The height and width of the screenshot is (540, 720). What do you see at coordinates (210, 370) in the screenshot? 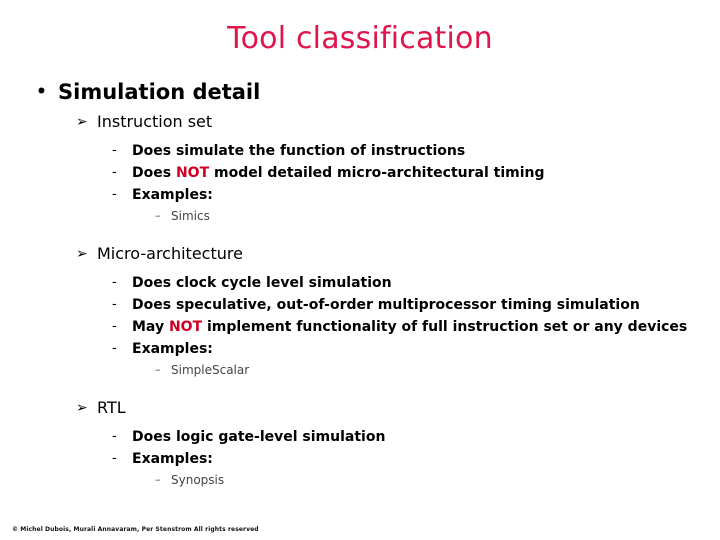
I see `example-label: SimpleScalar` at bounding box center [210, 370].